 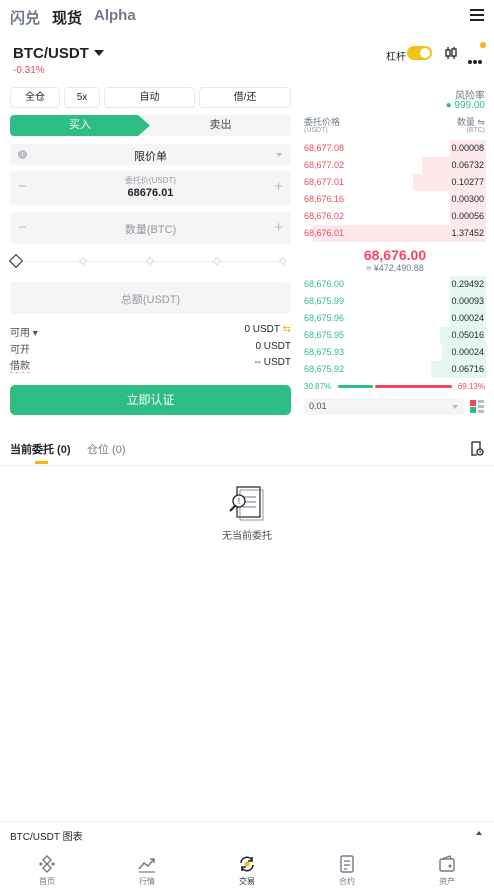 What do you see at coordinates (20, 350) in the screenshot?
I see `openable-label: 可开` at bounding box center [20, 350].